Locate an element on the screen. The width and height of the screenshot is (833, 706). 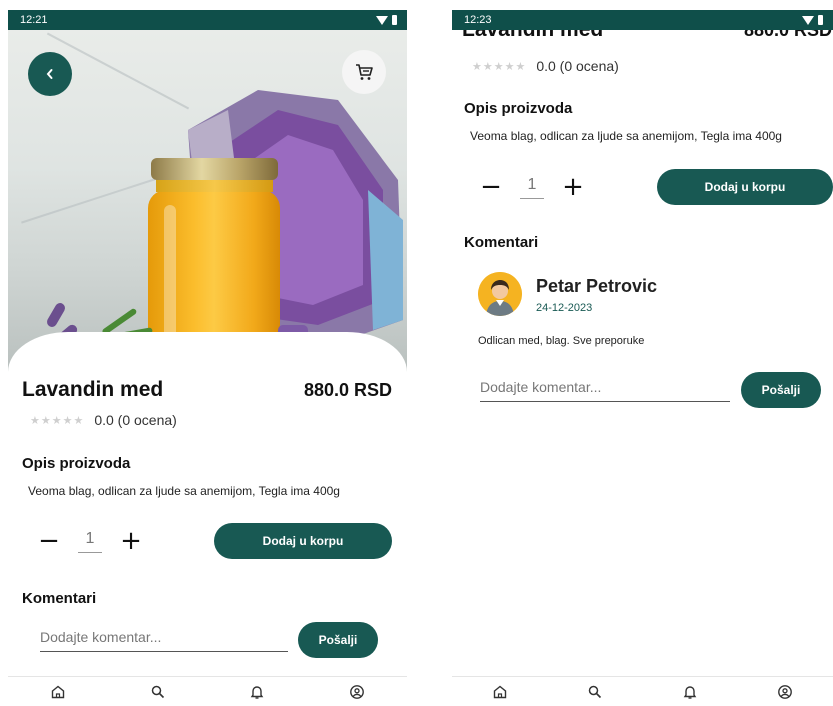
chevron-left-icon is located at coordinates (49, 74).